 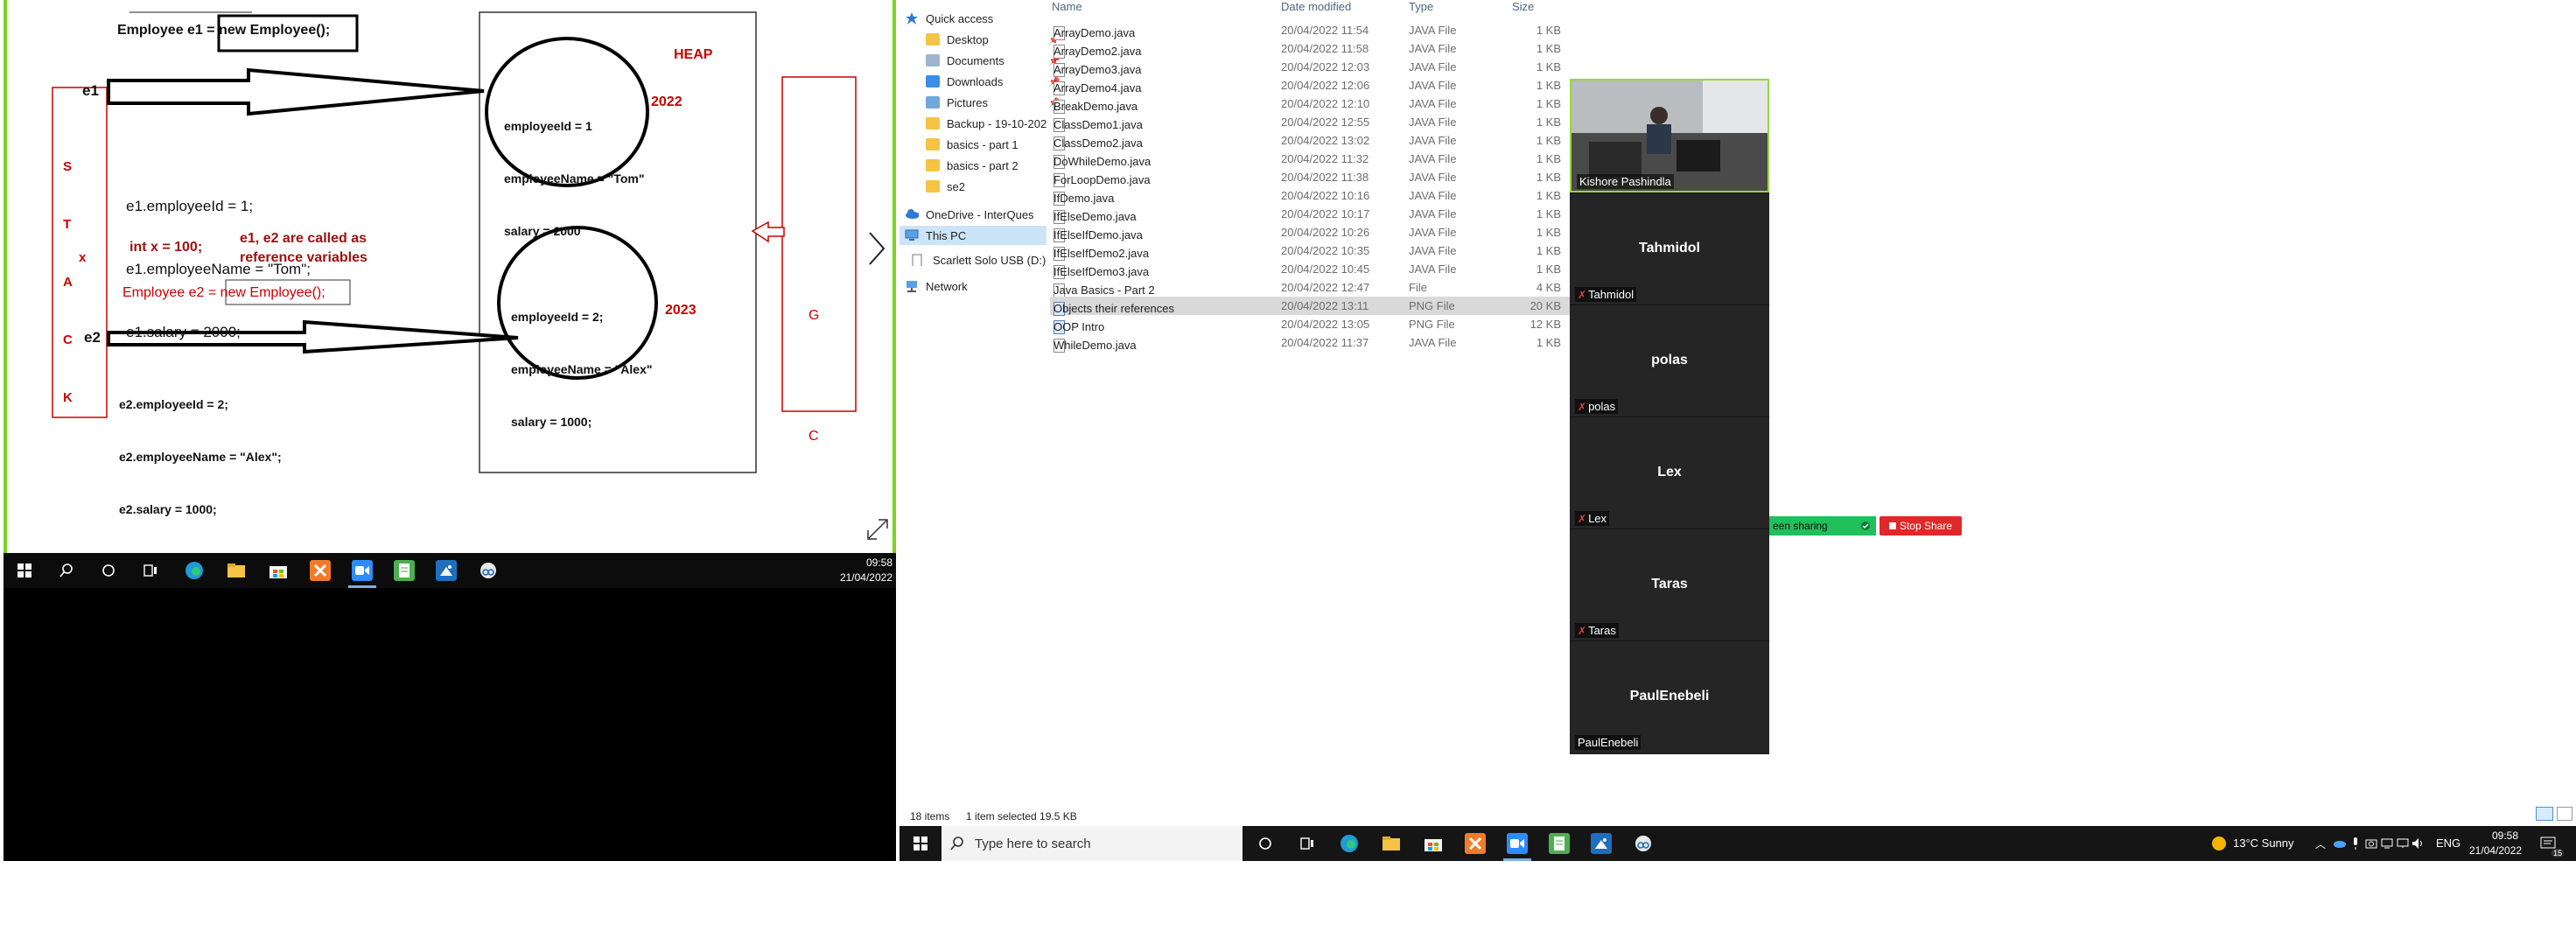 What do you see at coordinates (1606, 294) in the screenshot?
I see `participant-label: ✗ Tahmidol` at bounding box center [1606, 294].